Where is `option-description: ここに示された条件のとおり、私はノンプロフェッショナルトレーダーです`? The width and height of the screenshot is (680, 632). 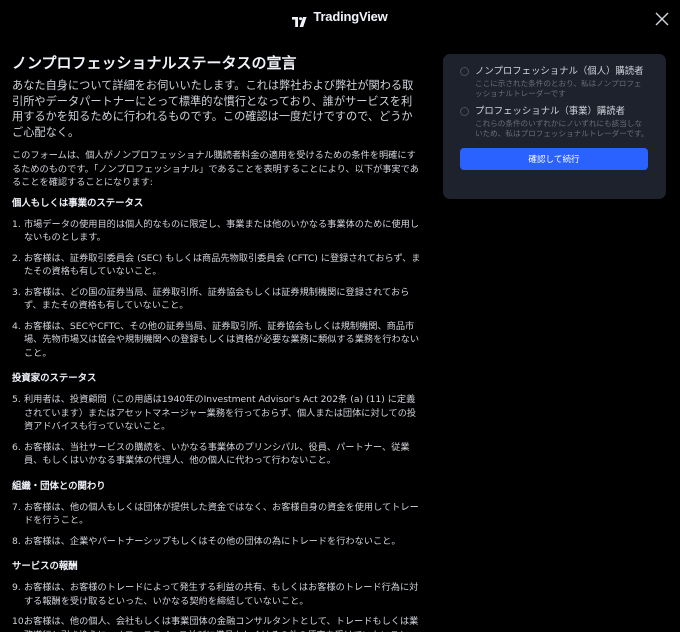
option-description: ここに示された条件のとおり、私はノンプロフェッショナルトレーダーです is located at coordinates (558, 88).